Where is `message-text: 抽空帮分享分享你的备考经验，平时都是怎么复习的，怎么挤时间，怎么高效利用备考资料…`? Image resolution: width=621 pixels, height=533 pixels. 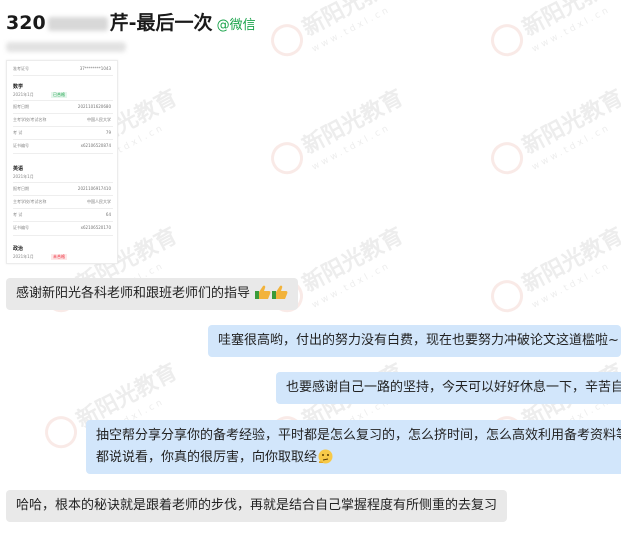 message-text: 抽空帮分享分享你的备考经验，平时都是怎么复习的，怎么挤时间，怎么高效利用备考资料… is located at coordinates (358, 435).